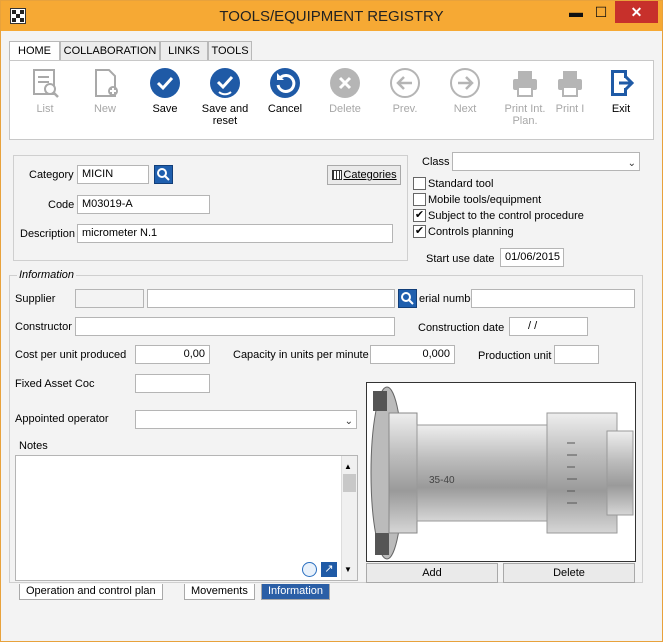  Describe the element at coordinates (235, 233) in the screenshot. I see `description-field: micrometer N.1` at that location.